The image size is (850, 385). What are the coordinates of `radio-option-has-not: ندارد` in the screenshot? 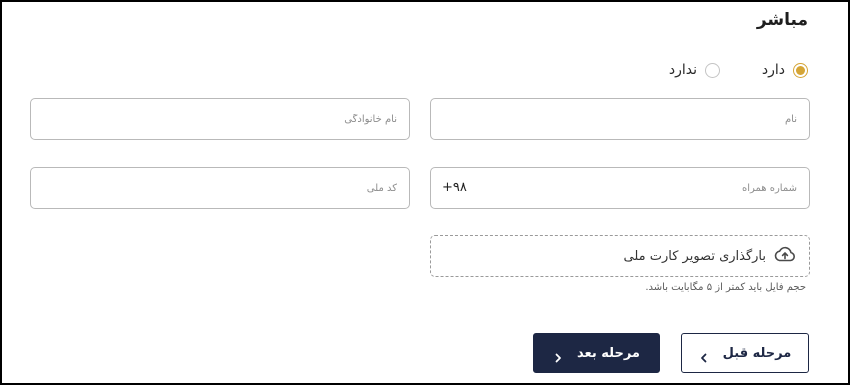 It's located at (694, 70).